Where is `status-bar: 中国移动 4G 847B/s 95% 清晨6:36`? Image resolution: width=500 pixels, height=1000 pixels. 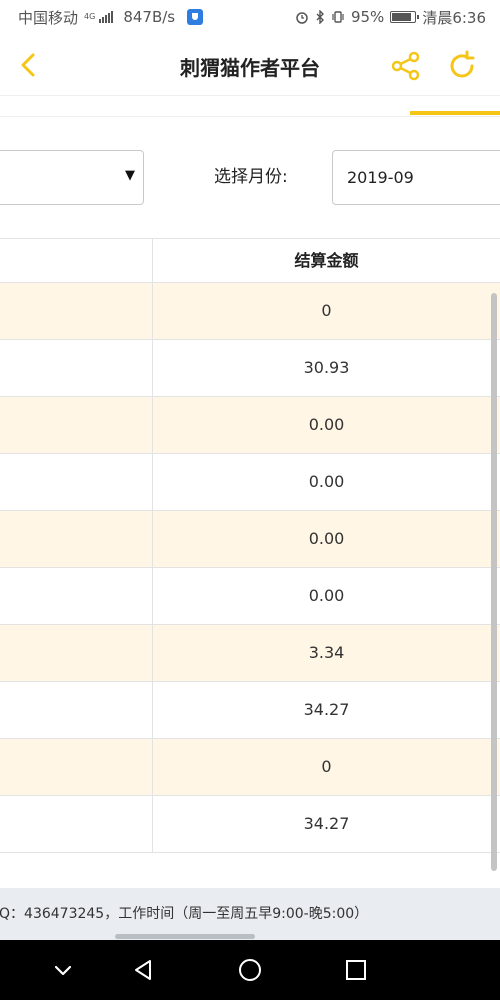
status-bar: 中国移动 4G 847B/s 95% 清晨6:36 is located at coordinates (250, 17).